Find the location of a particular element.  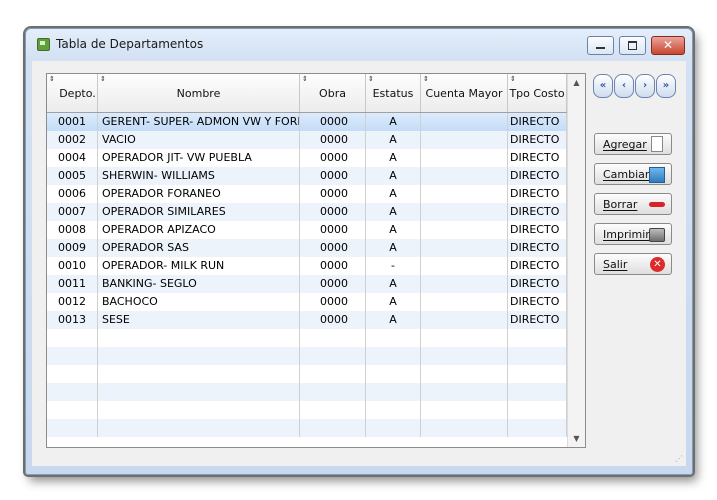

table-row: 0010 OPERADOR- MILK RUN 0000- DIRECTO is located at coordinates (307, 266).